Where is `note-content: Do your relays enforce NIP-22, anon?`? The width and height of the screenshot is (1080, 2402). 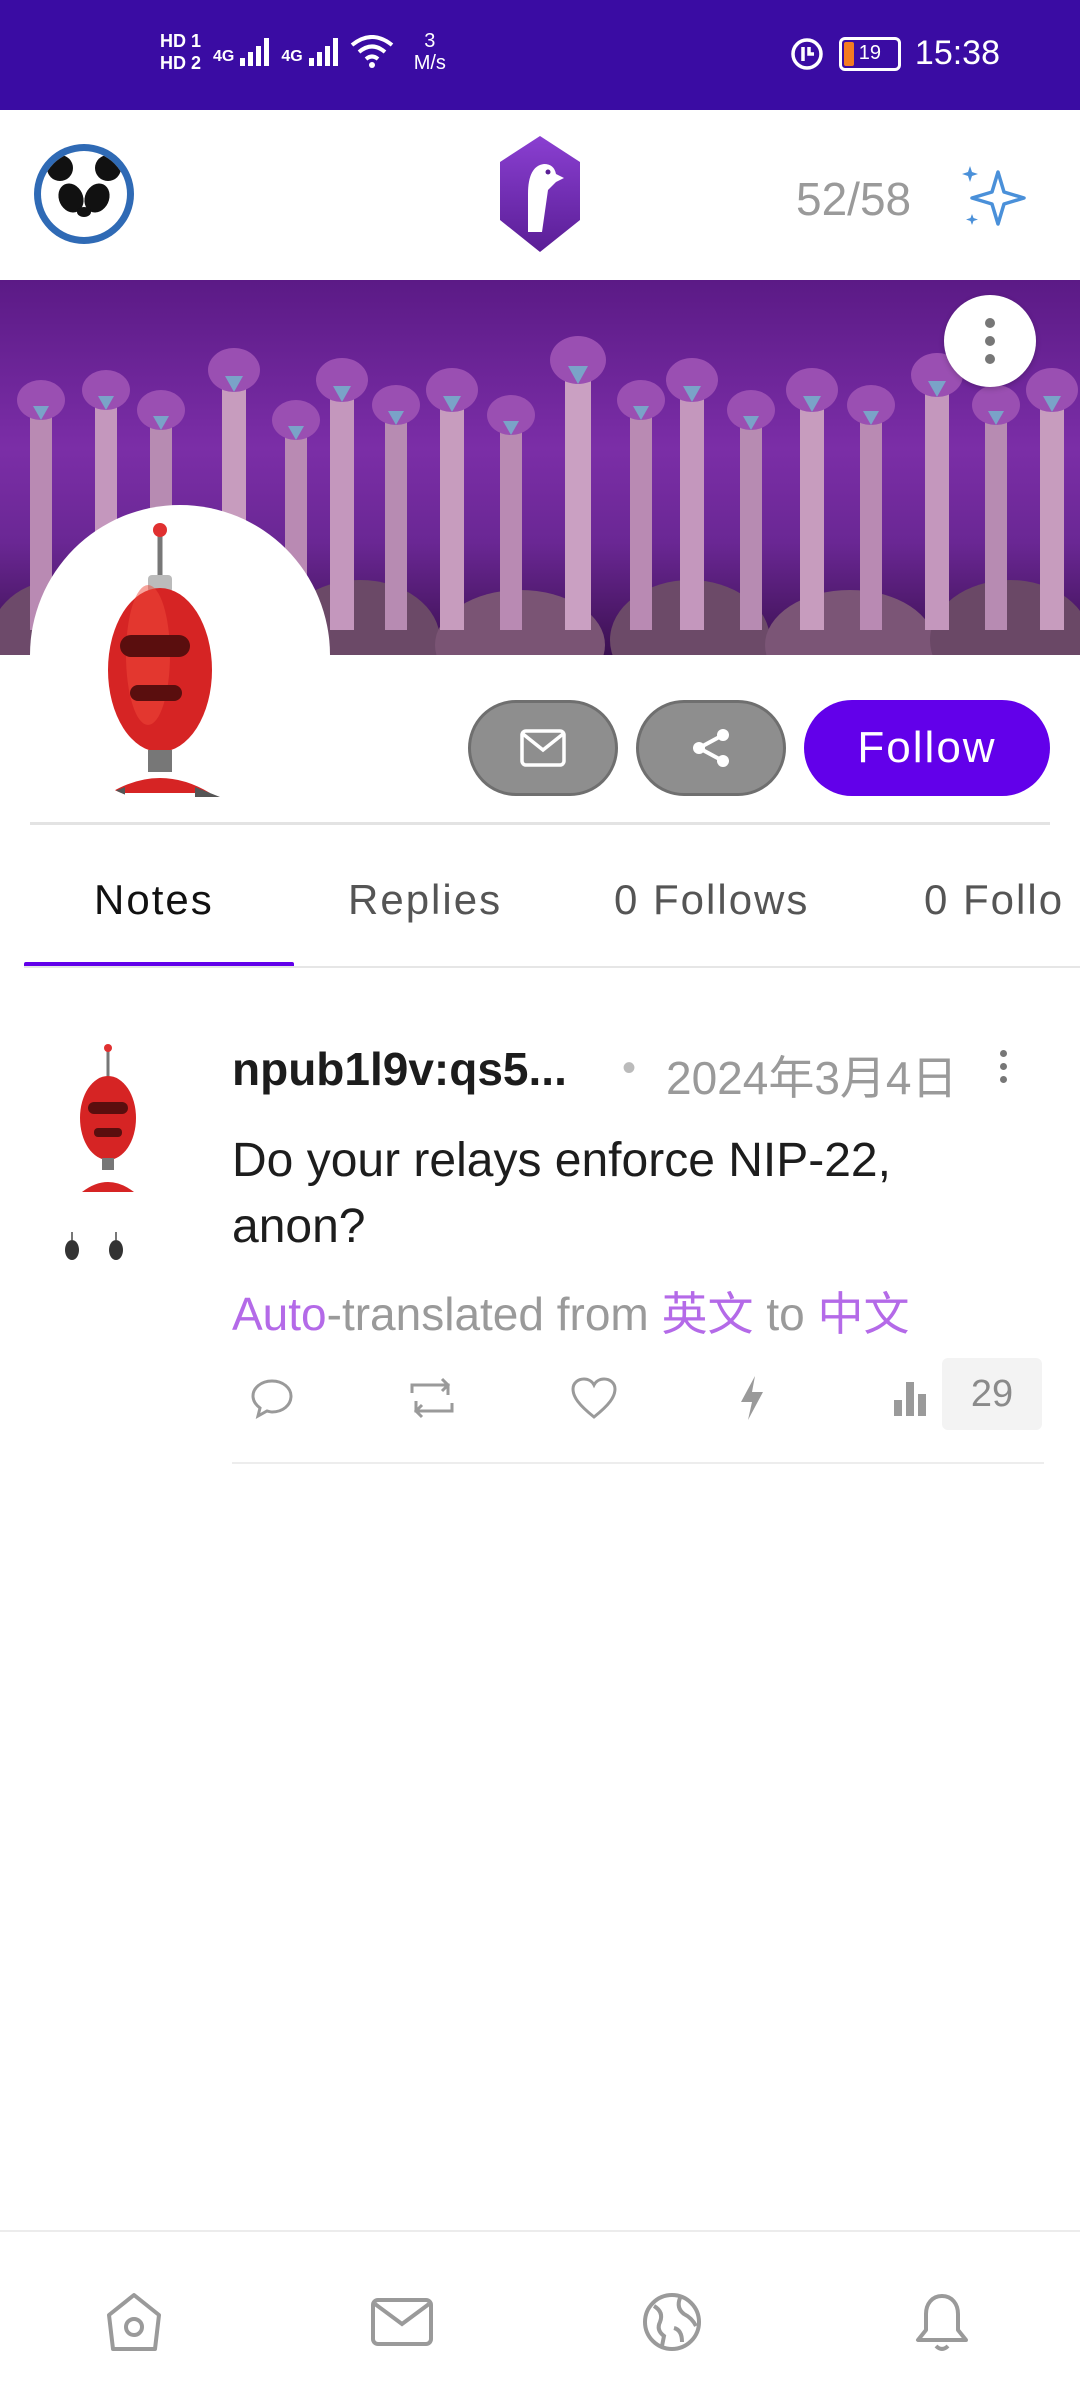
note-content: Do your relays enforce NIP-22, anon? is located at coordinates (561, 1193).